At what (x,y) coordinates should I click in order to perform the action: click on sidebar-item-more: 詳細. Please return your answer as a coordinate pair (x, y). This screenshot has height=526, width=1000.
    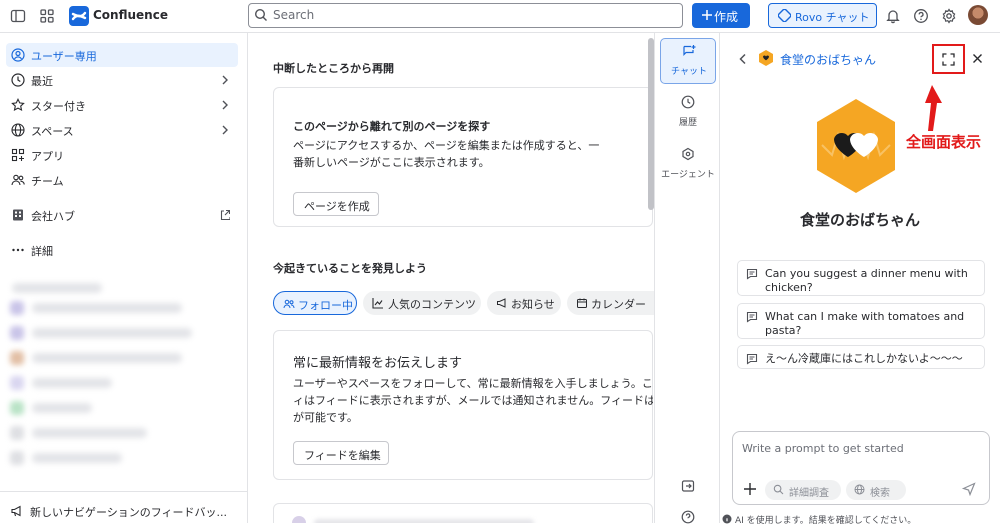
    Looking at the image, I should click on (122, 250).